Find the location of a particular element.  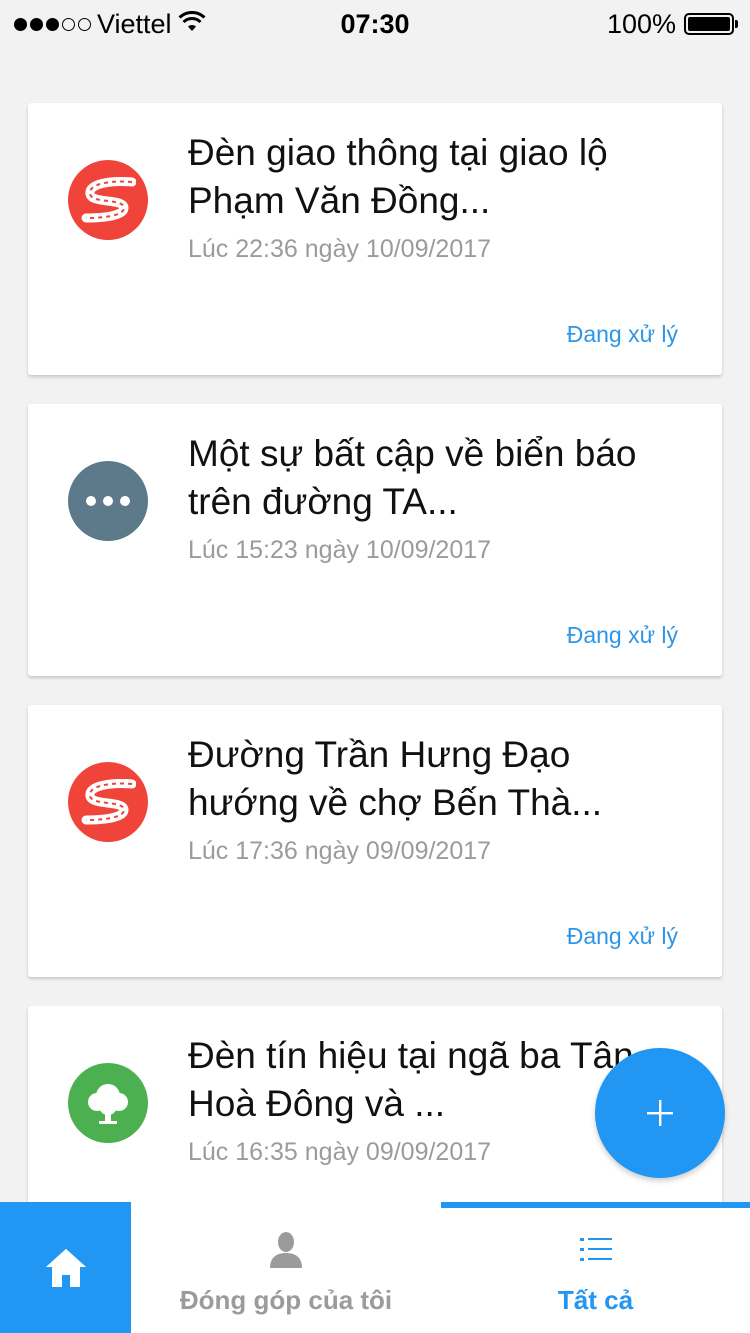

report-time: Lúc 16:35 ngày 09/09/2017 is located at coordinates (340, 1152).